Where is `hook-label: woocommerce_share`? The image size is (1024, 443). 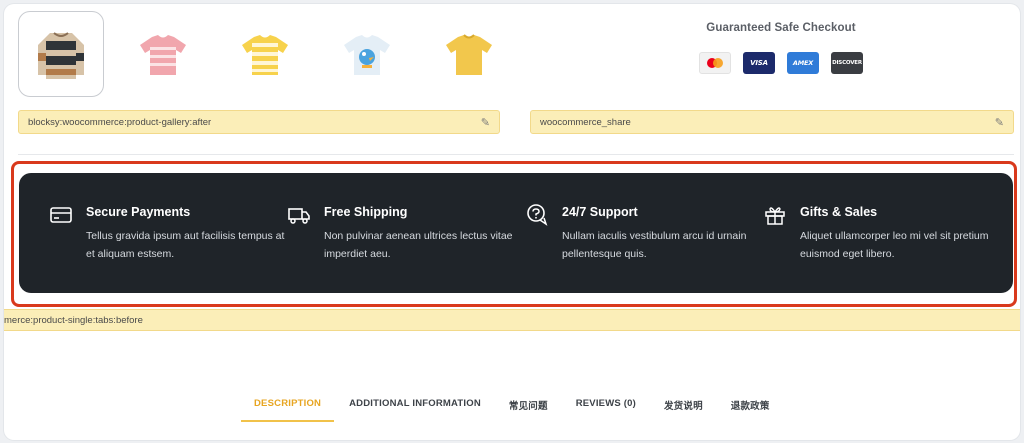
hook-label: woocommerce_share is located at coordinates (585, 122).